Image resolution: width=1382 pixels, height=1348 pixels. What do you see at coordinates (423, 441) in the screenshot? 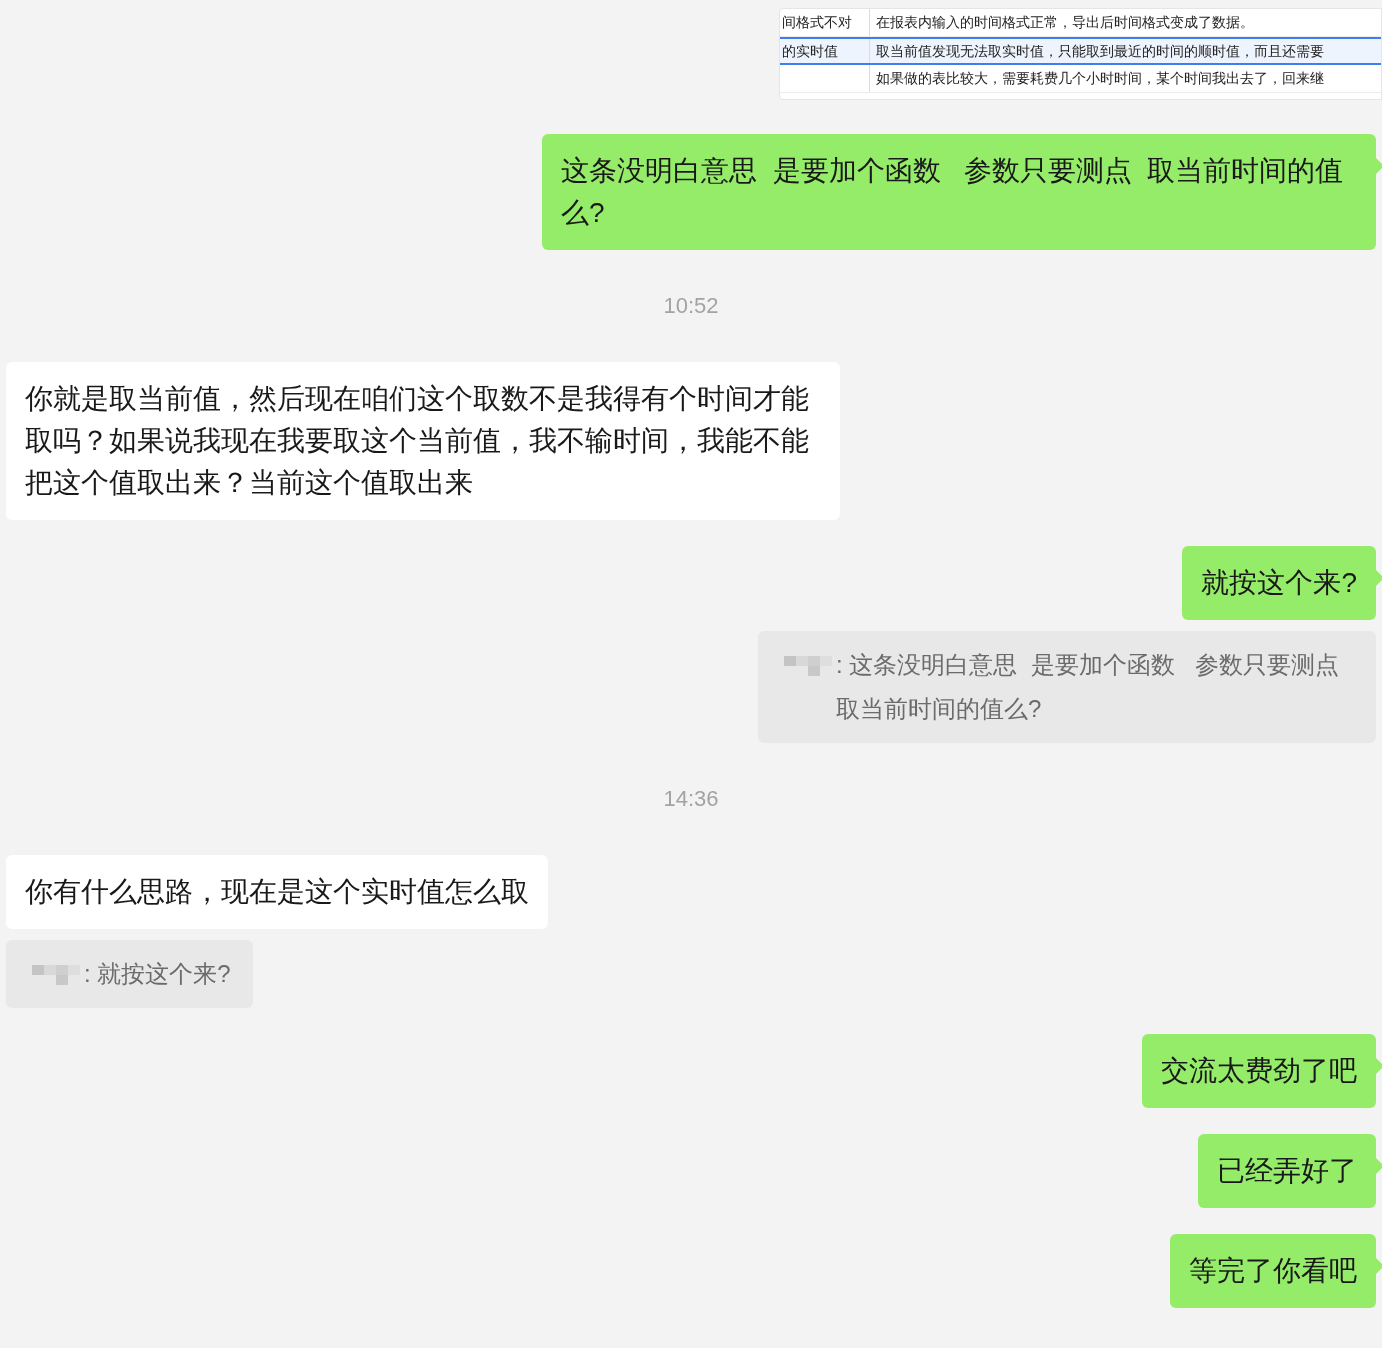
I see `message-bubble: 你就是取当前值，然后现在咱们这个取数不是我得有个时间才能取吗？如果说我现在我要取这个当前值，我不输时间，我能不能把这个值取出来？当前这个值取出来` at bounding box center [423, 441].